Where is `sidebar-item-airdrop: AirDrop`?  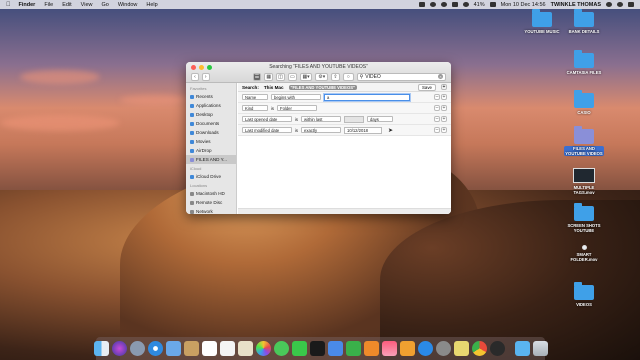
sidebar-item-airdrop: AirDrop is located at coordinates (211, 150).